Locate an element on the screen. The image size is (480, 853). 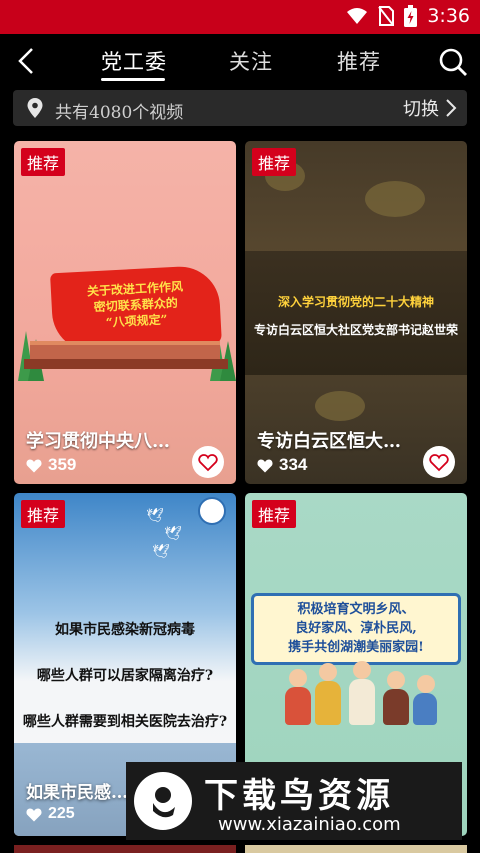
tab-bar: 党工委 关注 推荐 is located at coordinates (240, 61).